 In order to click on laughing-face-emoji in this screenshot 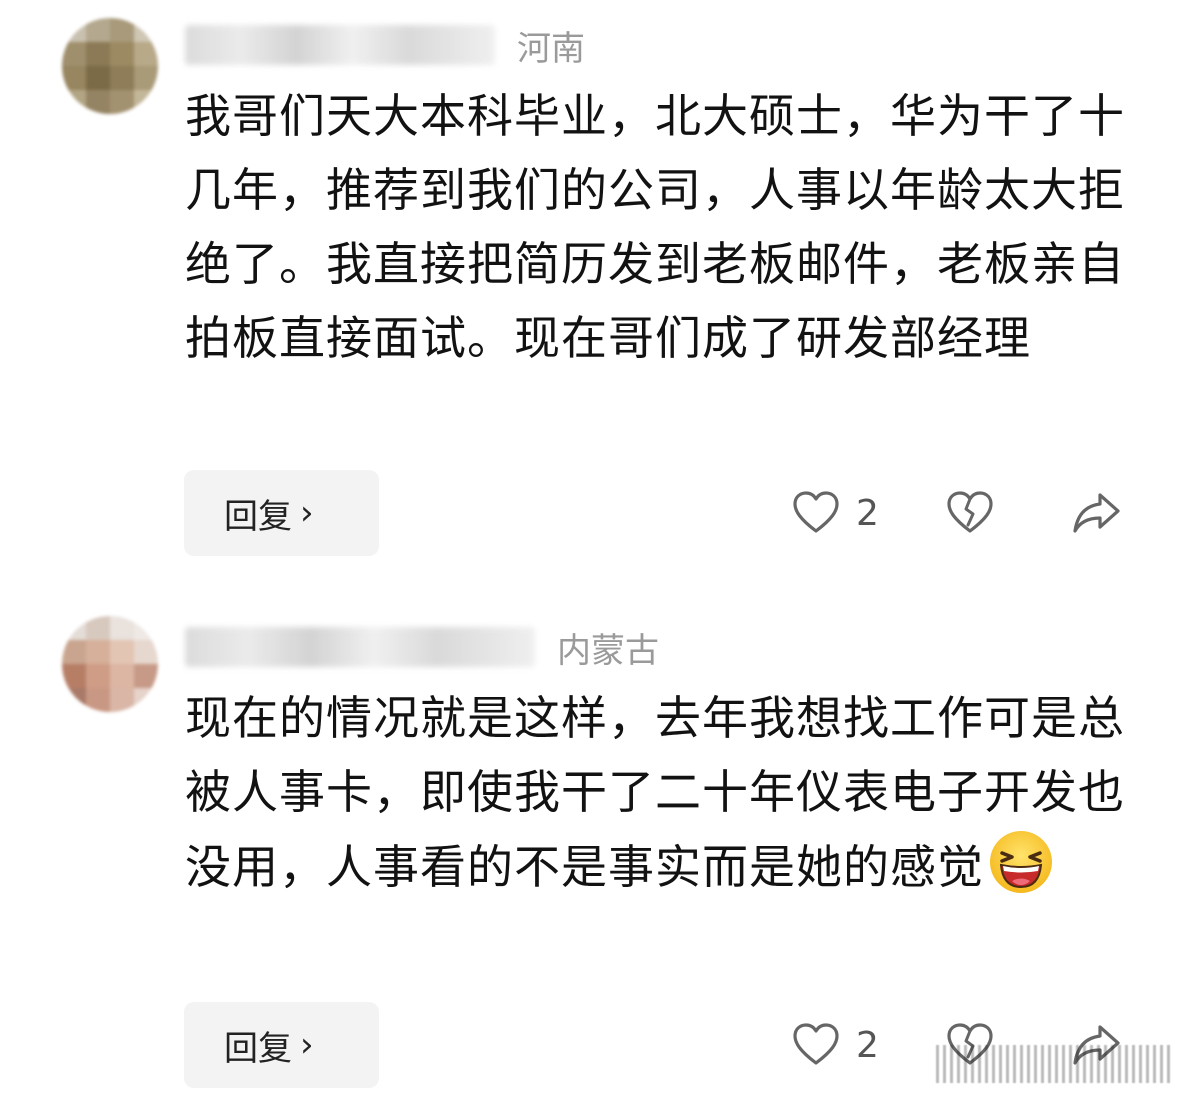, I will do `click(1021, 862)`.